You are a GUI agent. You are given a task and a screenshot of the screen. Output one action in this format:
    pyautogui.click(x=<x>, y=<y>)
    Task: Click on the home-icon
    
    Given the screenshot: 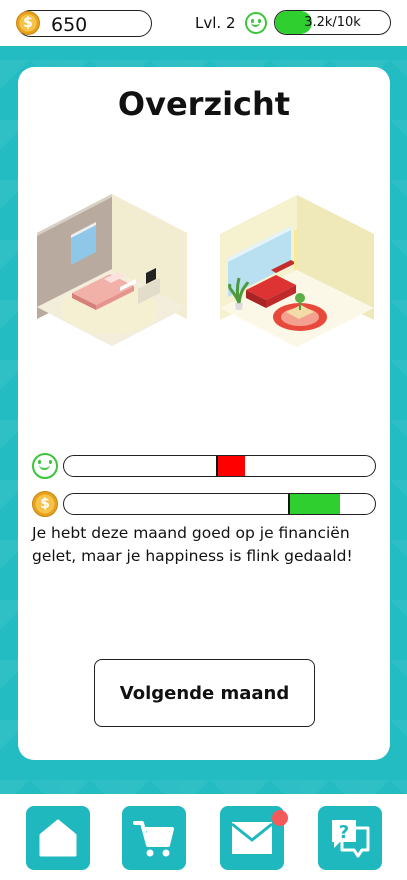 What is the action you would take?
    pyautogui.click(x=58, y=838)
    